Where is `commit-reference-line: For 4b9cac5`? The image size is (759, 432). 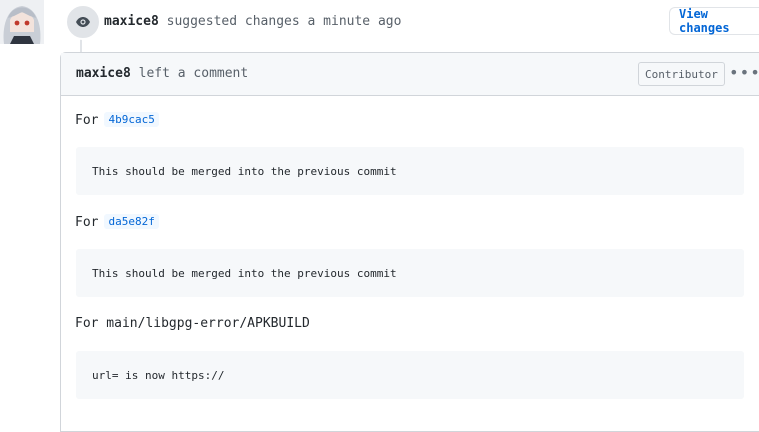
commit-reference-line: For 4b9cac5 is located at coordinates (117, 120).